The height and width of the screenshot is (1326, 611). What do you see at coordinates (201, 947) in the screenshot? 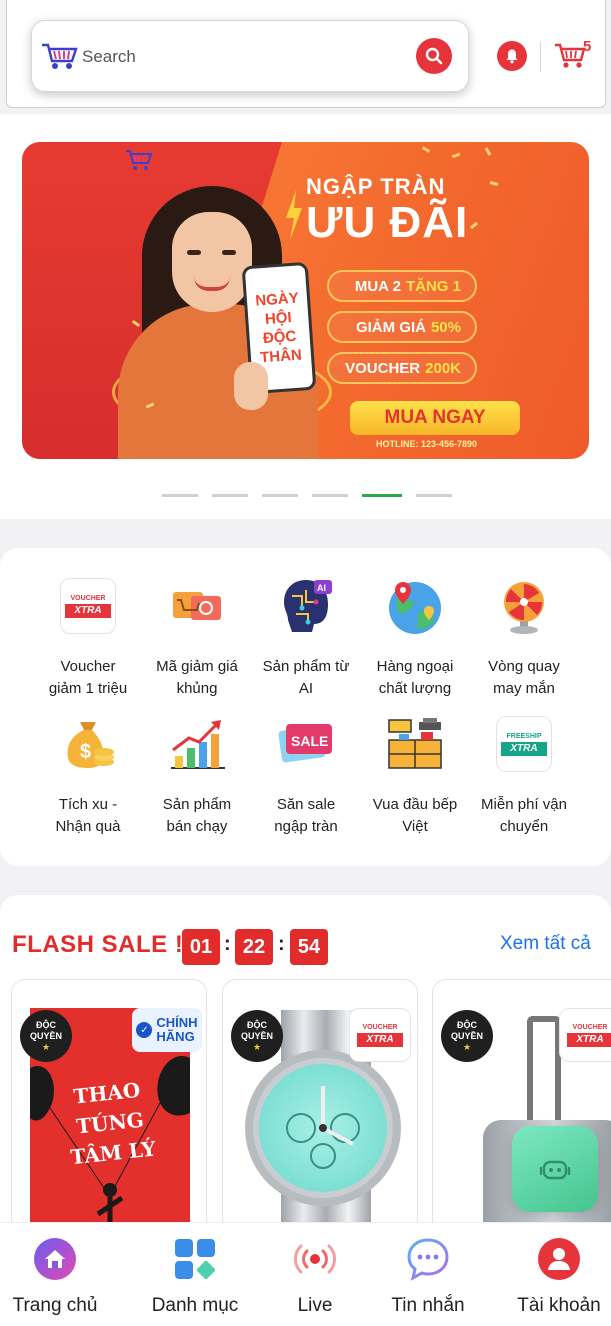
I see `countdown-hours: 01` at bounding box center [201, 947].